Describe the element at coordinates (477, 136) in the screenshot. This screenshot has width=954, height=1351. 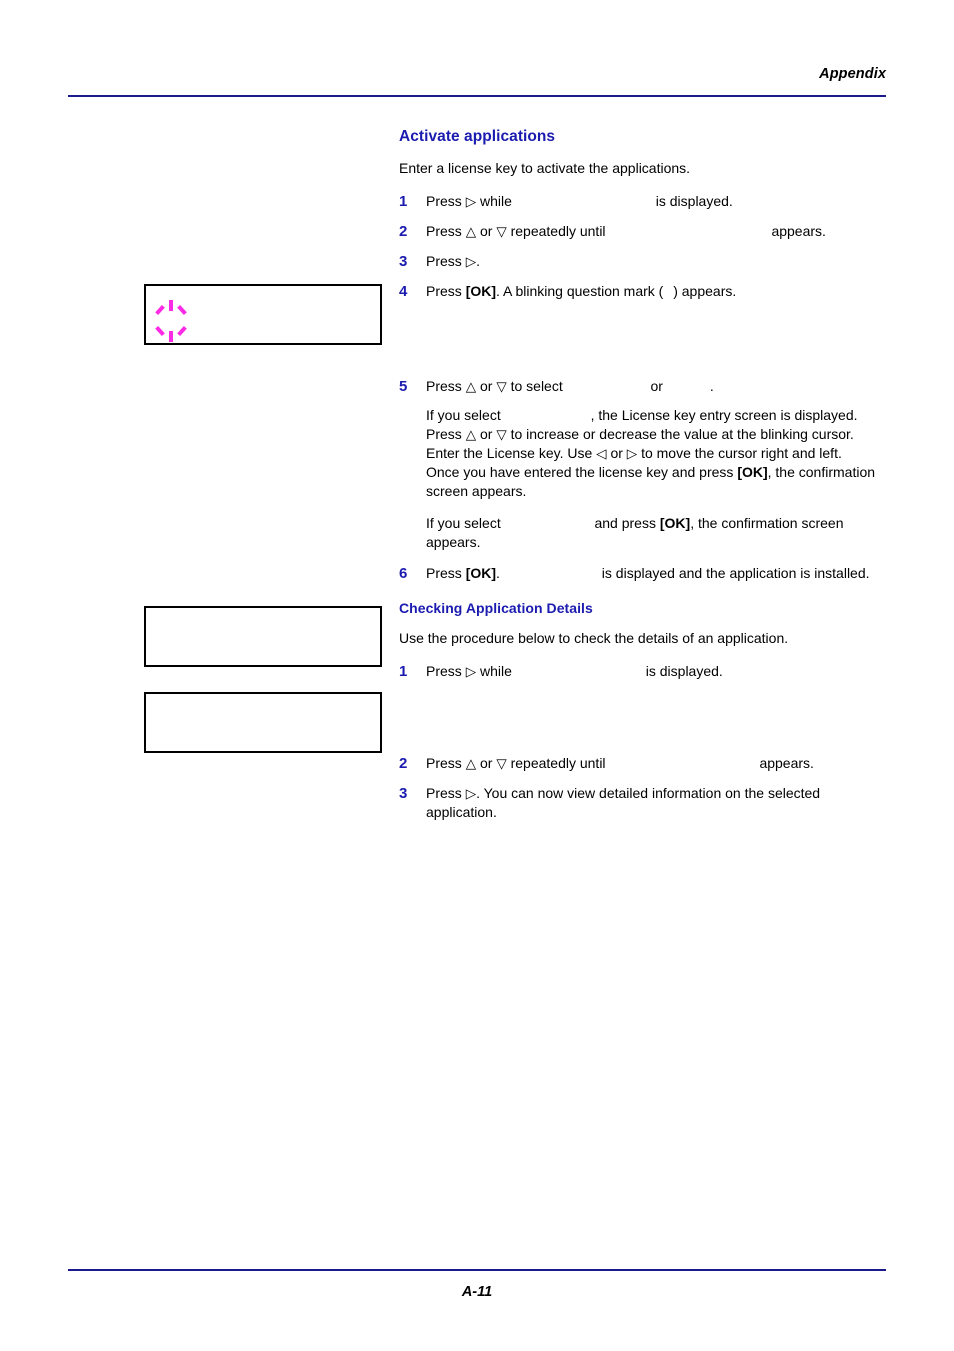
I see `page-title-activate-applications: Activate applications` at that location.